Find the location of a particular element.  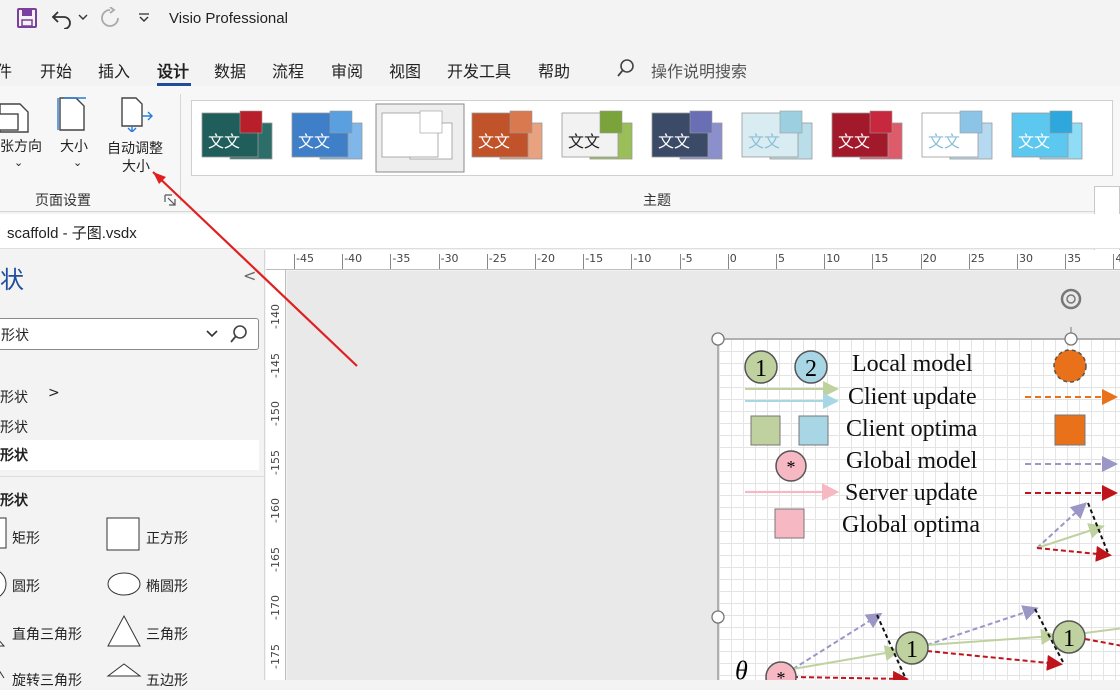

tab-file: 件 is located at coordinates (6, 70).